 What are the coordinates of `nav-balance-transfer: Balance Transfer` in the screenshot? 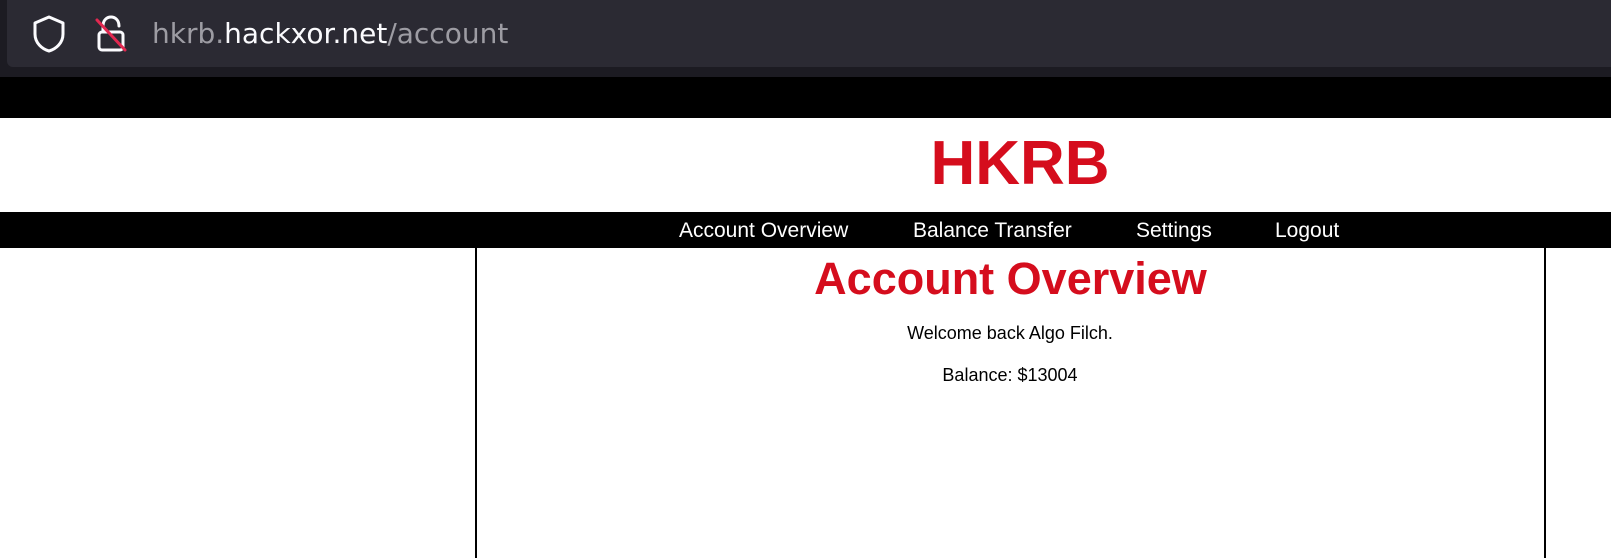 It's located at (992, 230).